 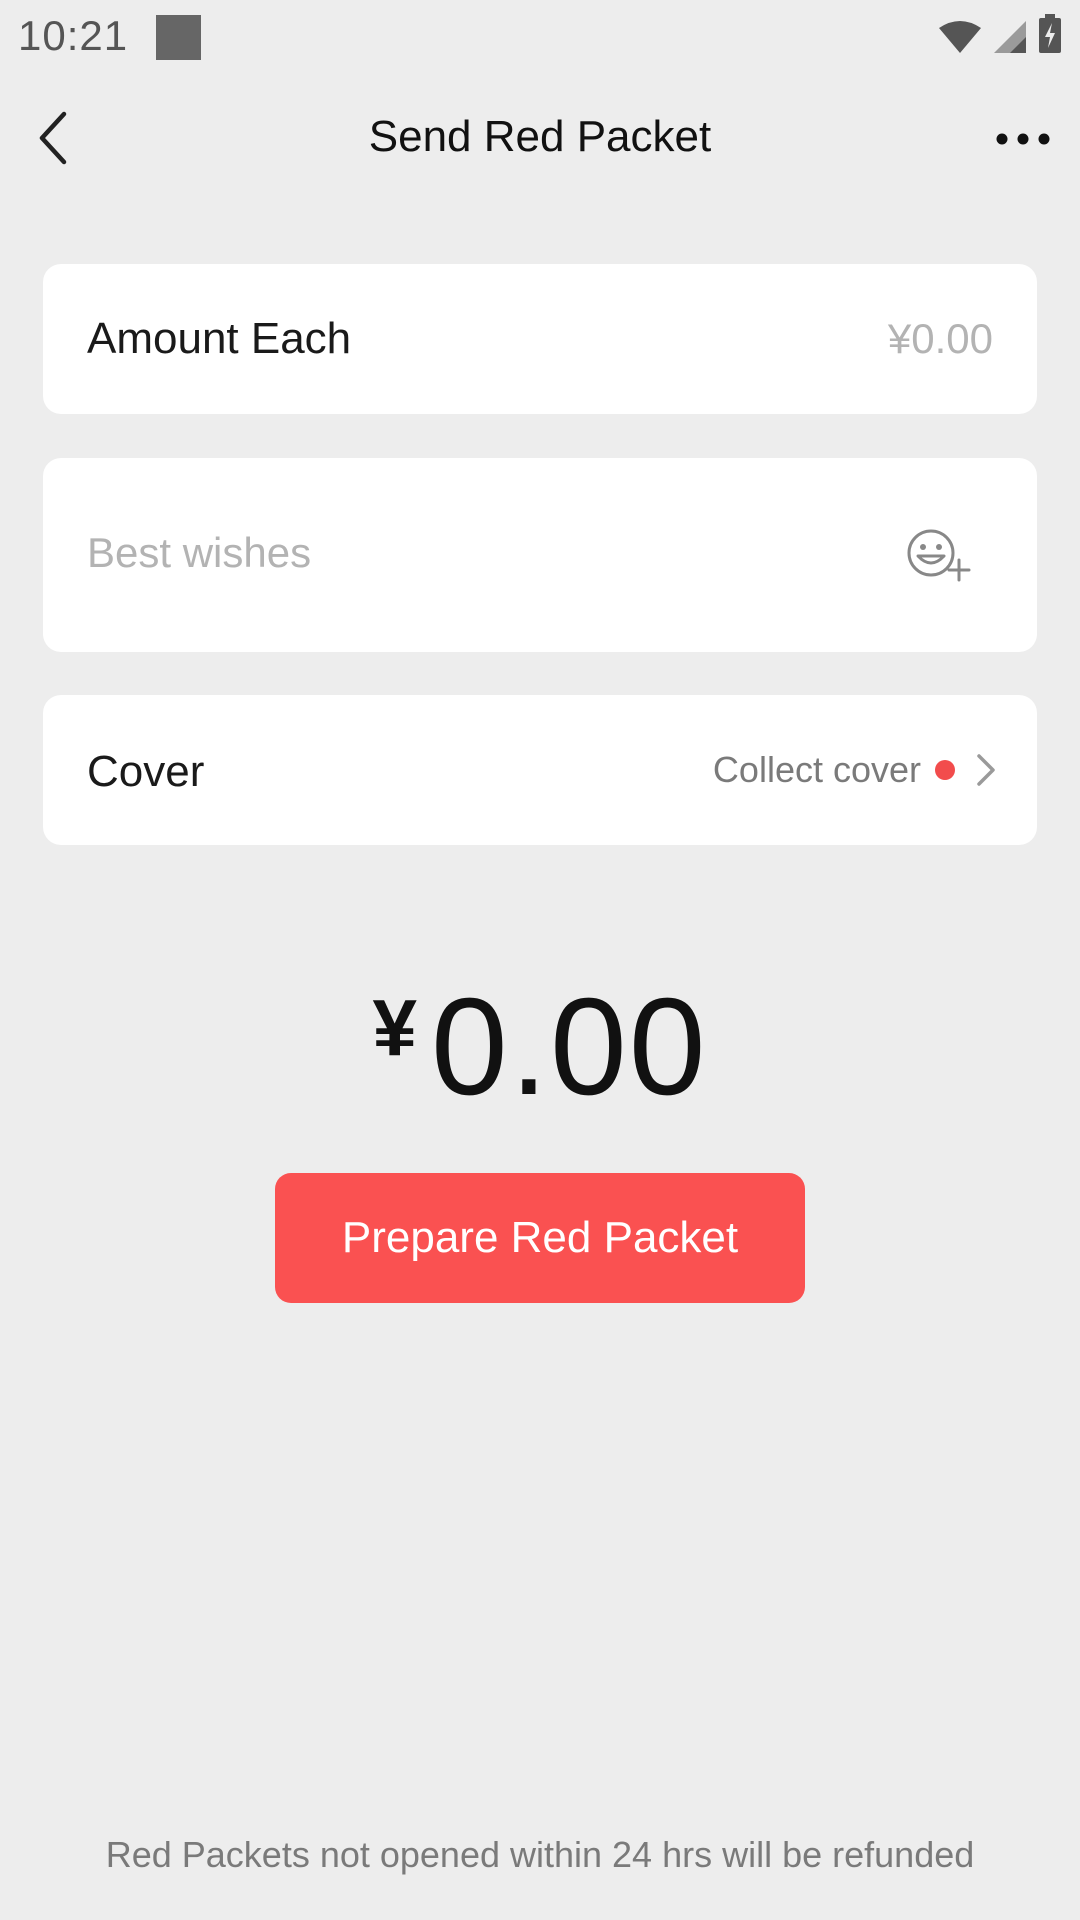 What do you see at coordinates (816, 769) in the screenshot?
I see `collect-cover-text: Collect cover` at bounding box center [816, 769].